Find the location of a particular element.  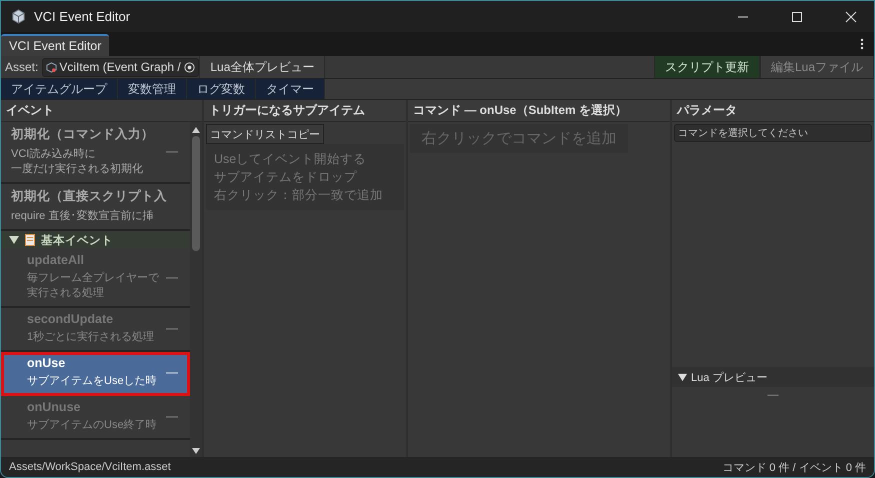

update-script-button: スクリプト更新 is located at coordinates (707, 67).